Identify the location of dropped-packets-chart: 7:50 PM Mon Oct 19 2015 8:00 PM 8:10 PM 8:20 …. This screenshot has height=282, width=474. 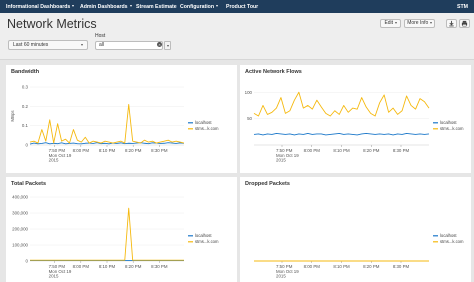
(359, 256).